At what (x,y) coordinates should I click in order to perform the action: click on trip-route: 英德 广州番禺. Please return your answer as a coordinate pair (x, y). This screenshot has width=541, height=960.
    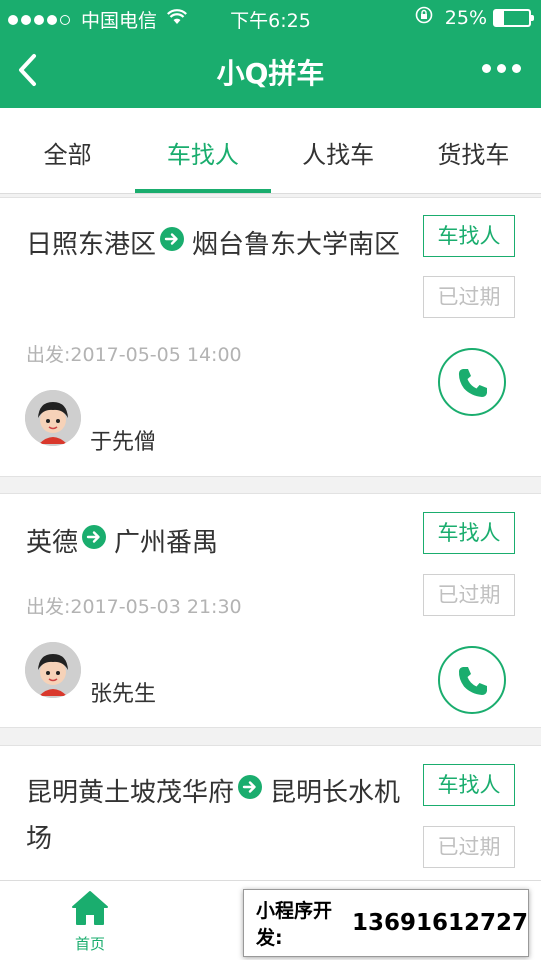
    Looking at the image, I should click on (221, 543).